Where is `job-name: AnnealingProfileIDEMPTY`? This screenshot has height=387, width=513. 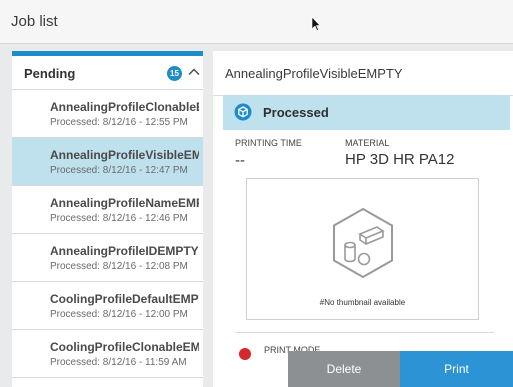
job-name: AnnealingProfileIDEMPTY is located at coordinates (124, 251).